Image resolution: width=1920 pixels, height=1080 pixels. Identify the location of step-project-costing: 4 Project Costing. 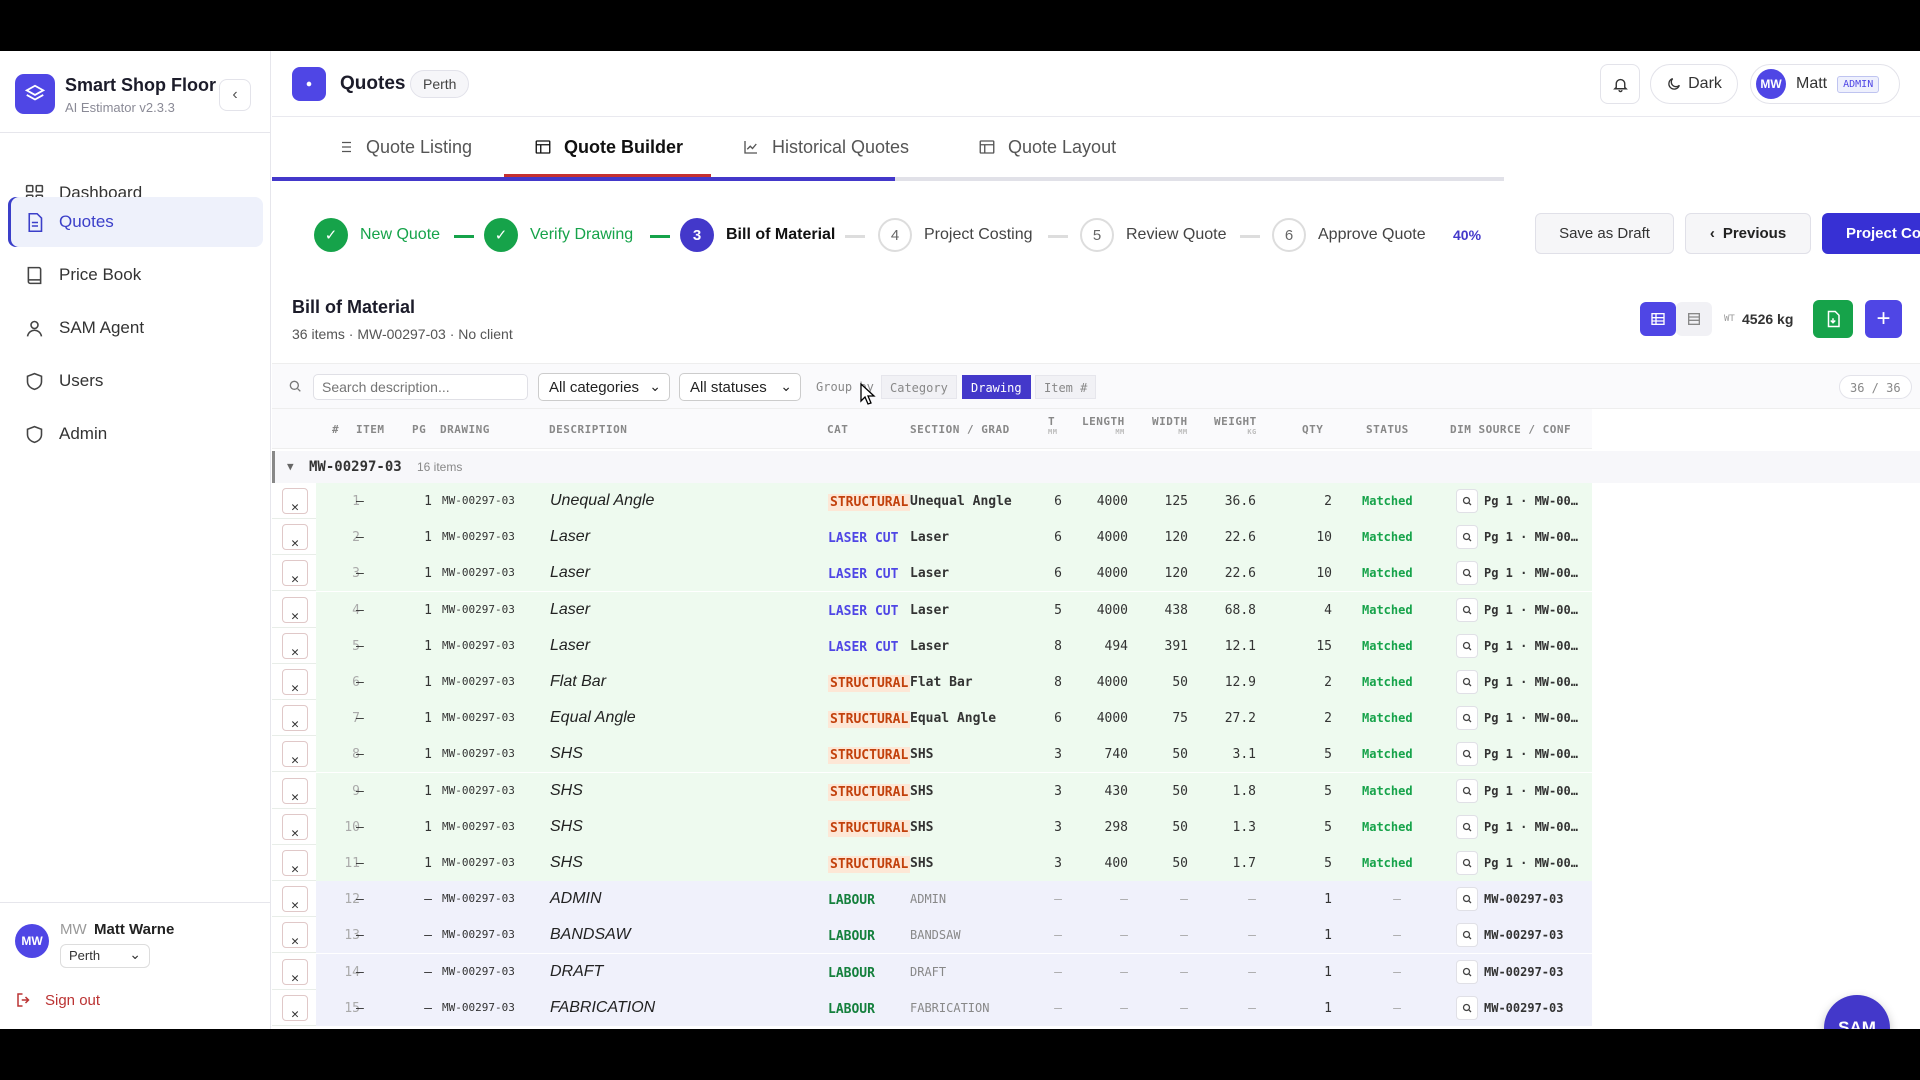
(955, 235).